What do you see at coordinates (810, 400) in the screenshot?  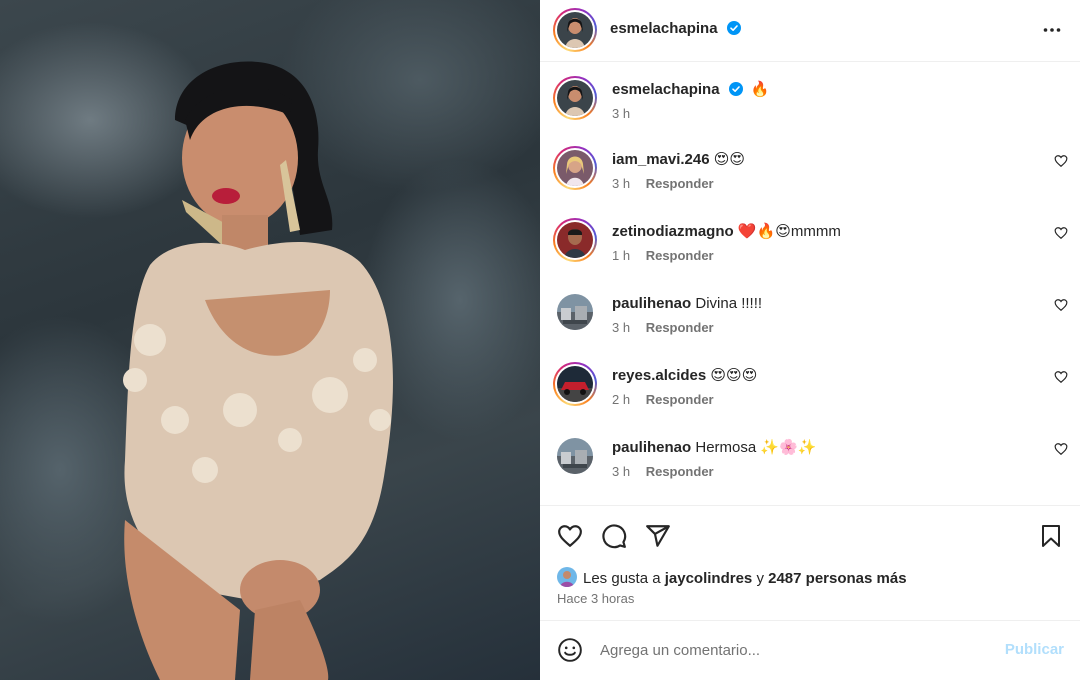 I see `comment-item: reyes.alcides 😍😍😍 2 h Responder` at bounding box center [810, 400].